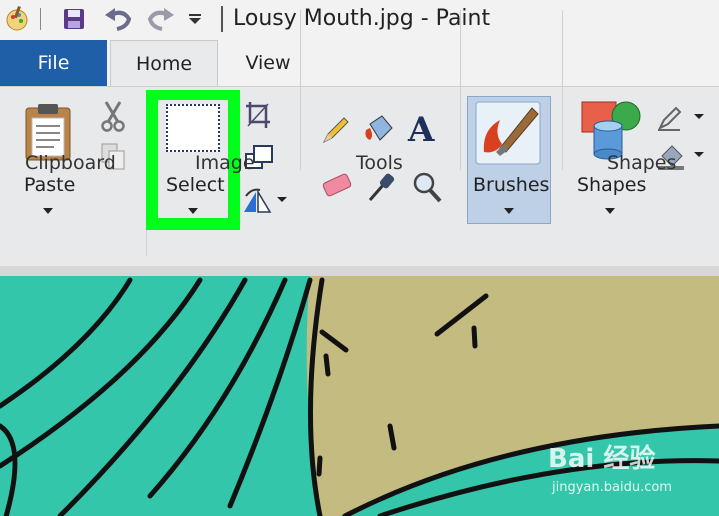 The width and height of the screenshot is (719, 516). Describe the element at coordinates (336, 132) in the screenshot. I see `pencil-icon` at that location.